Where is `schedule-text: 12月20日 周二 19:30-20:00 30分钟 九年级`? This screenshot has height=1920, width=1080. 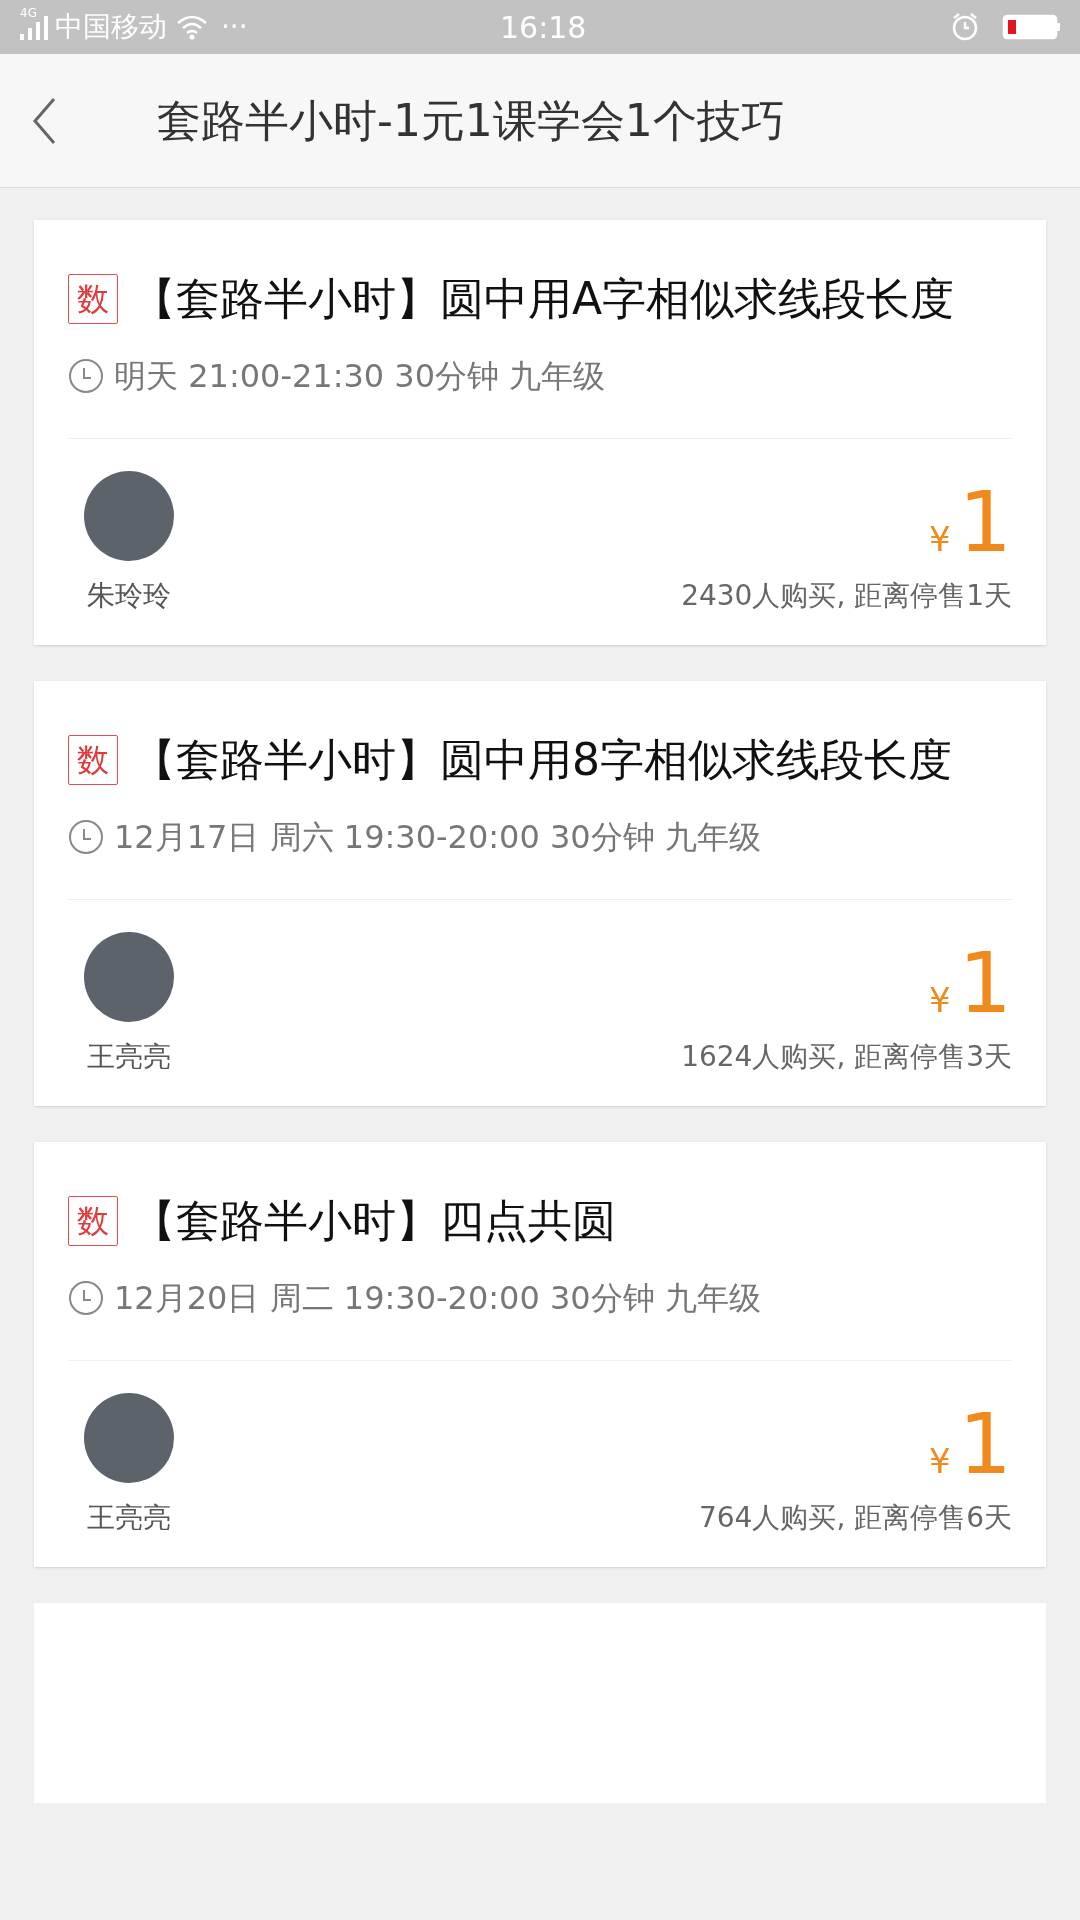 schedule-text: 12月20日 周二 19:30-20:00 30分钟 九年级 is located at coordinates (437, 1298).